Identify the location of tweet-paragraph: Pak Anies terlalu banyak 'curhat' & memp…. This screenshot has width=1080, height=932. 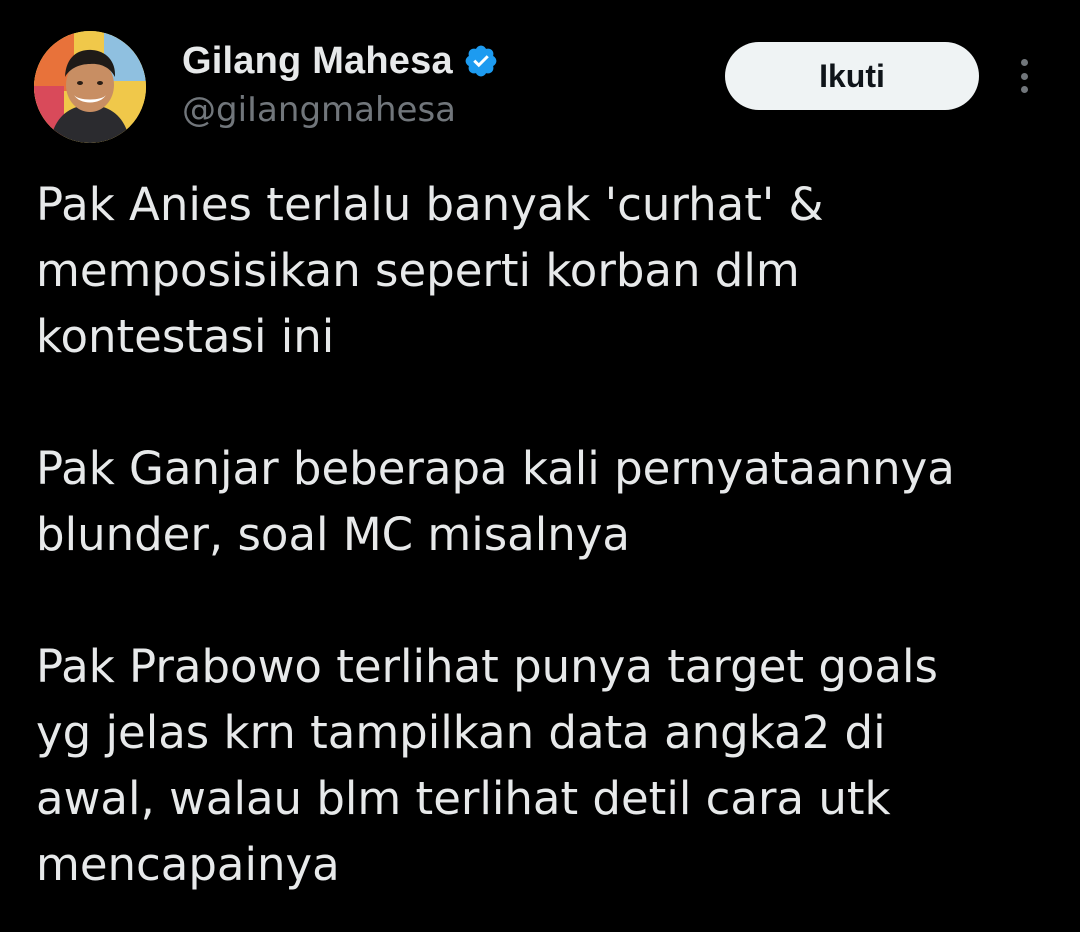
(430, 270).